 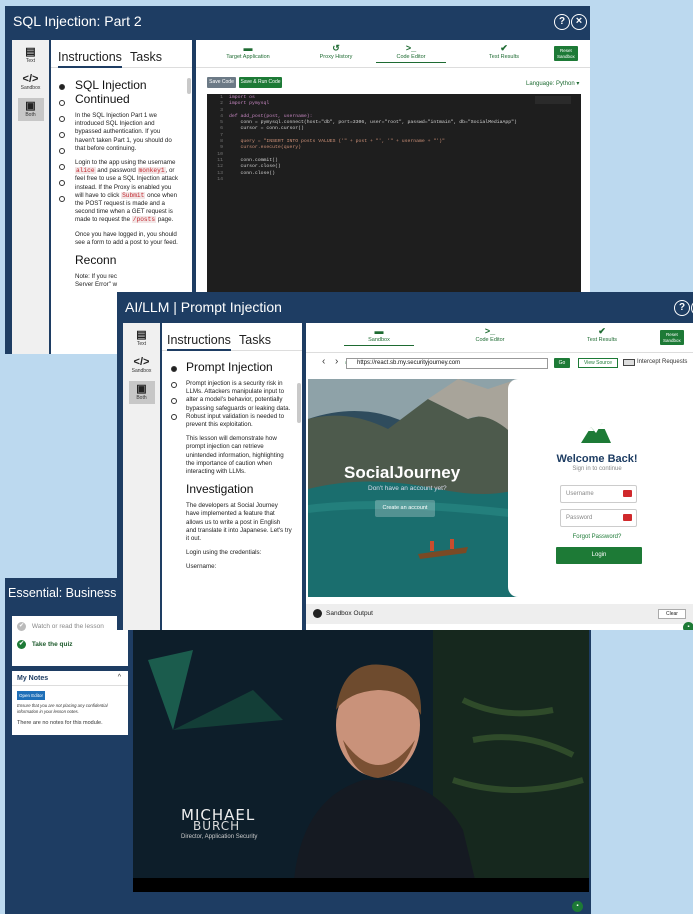 I want to click on split-icon: ▣, so click(x=30, y=106).